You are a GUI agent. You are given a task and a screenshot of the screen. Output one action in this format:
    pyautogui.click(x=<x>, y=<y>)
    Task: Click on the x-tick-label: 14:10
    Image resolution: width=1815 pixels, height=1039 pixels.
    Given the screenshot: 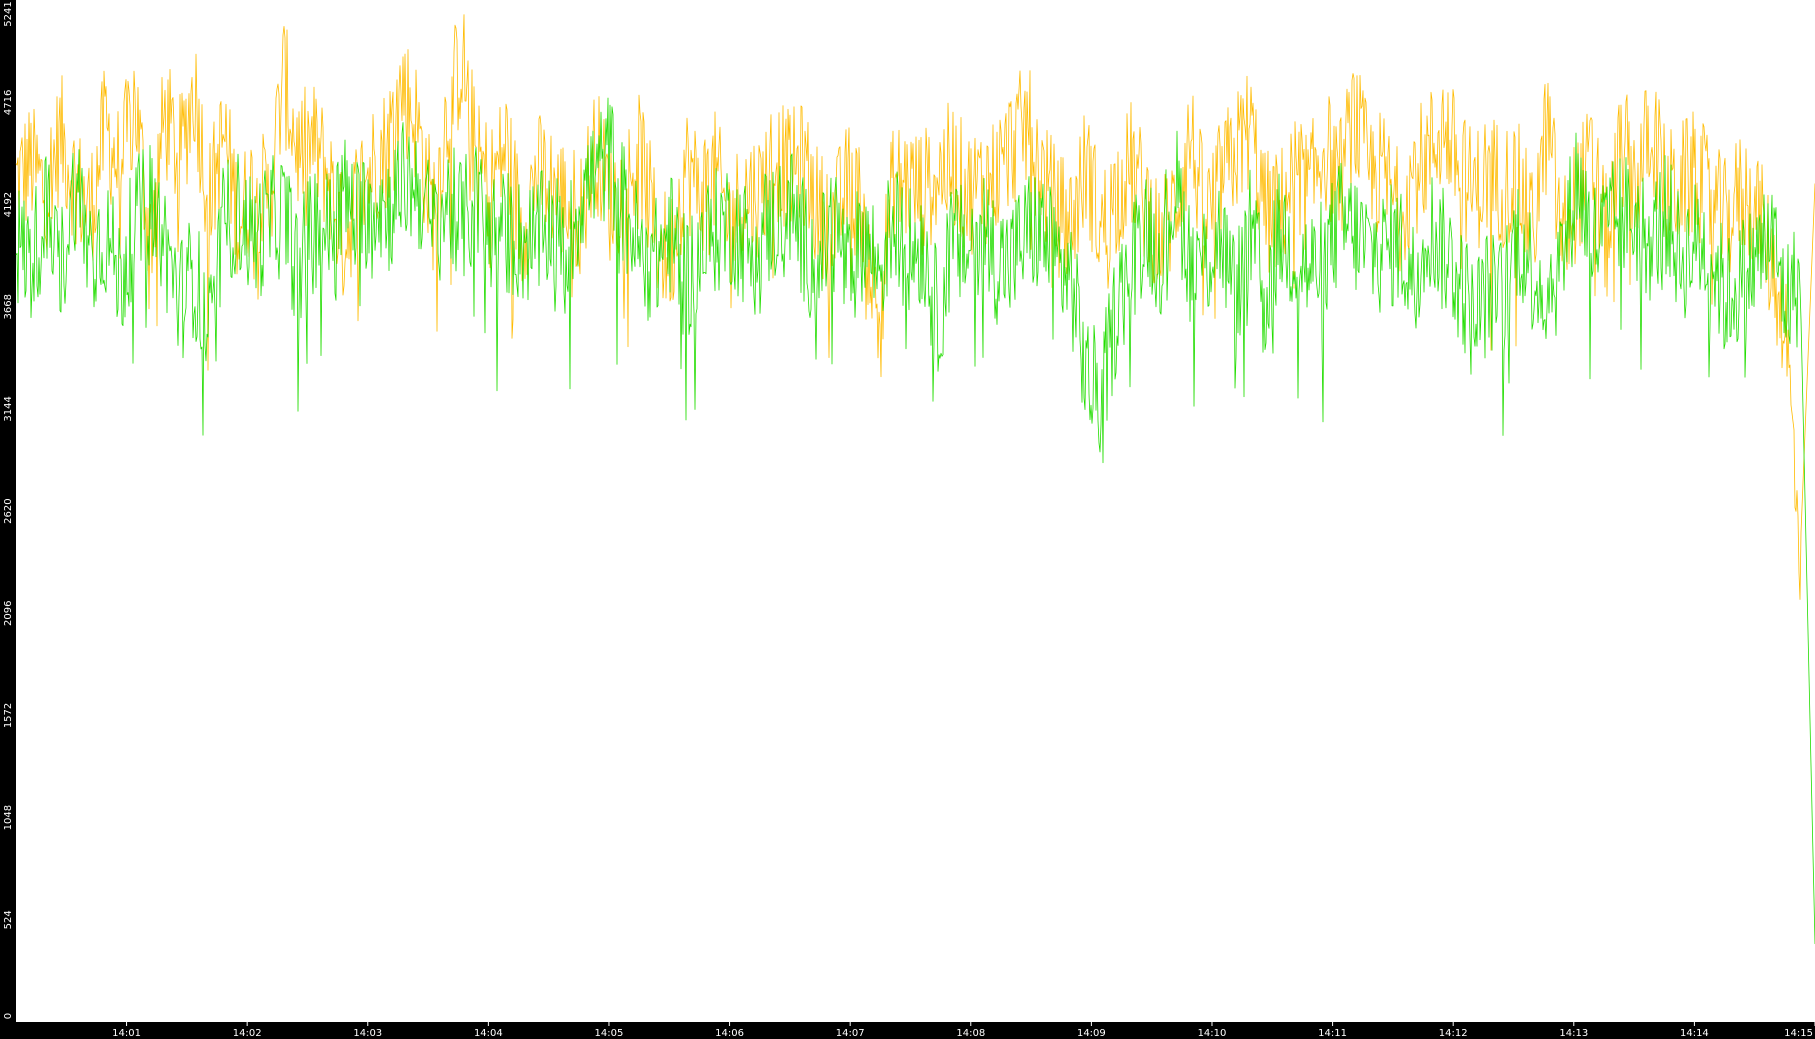 What is the action you would take?
    pyautogui.click(x=1212, y=1033)
    